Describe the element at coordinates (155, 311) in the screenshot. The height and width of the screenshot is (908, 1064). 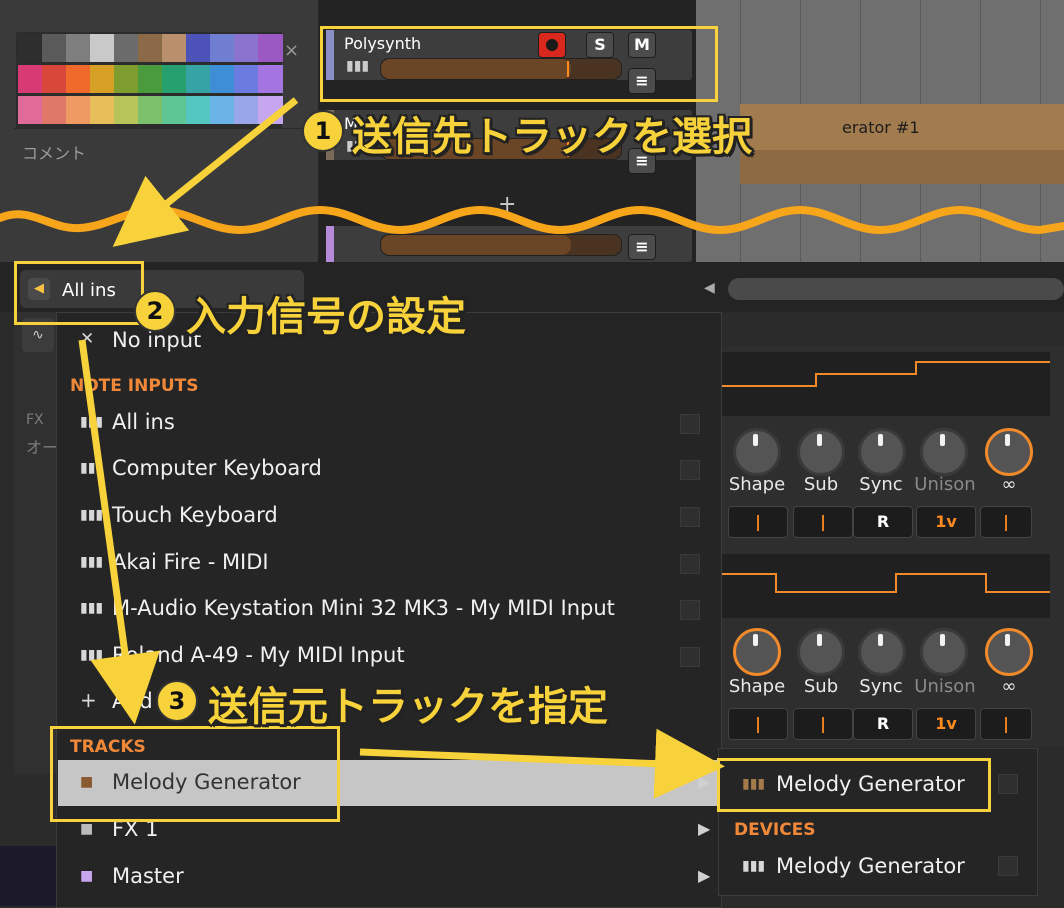
I see `step-2-badge: 2` at that location.